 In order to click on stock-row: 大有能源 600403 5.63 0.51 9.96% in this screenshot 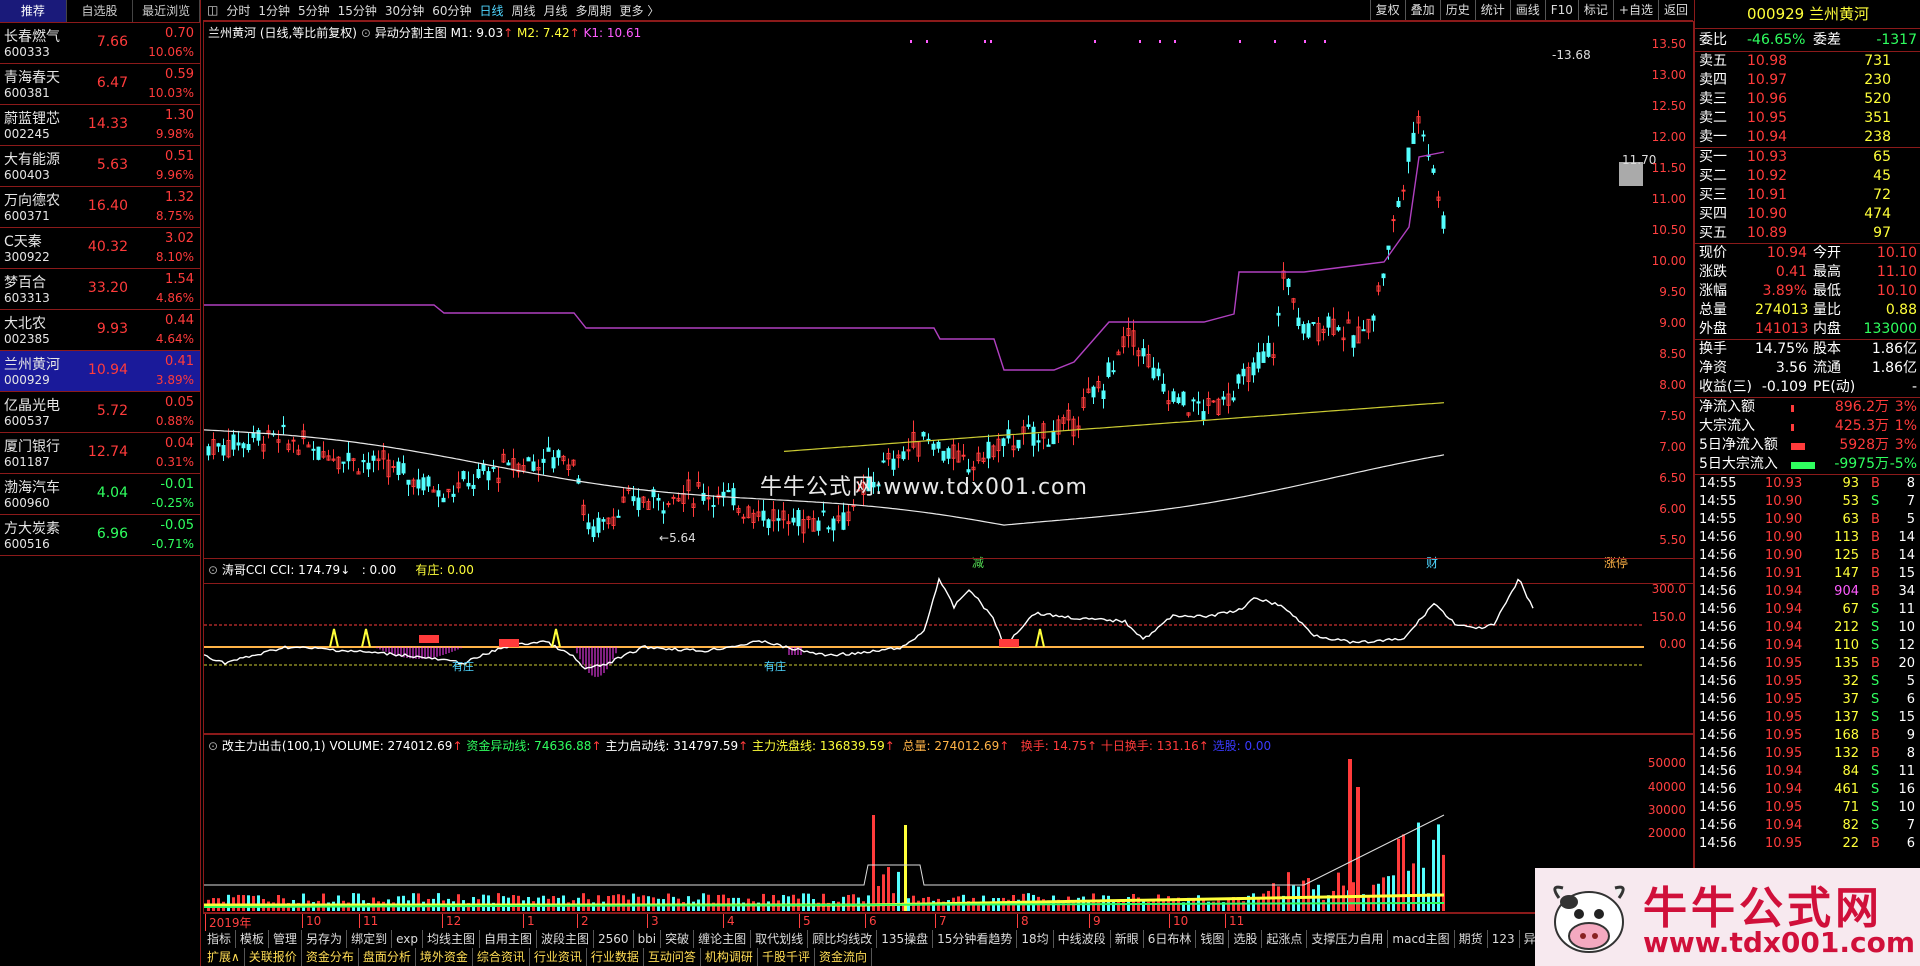, I will do `click(100, 166)`.